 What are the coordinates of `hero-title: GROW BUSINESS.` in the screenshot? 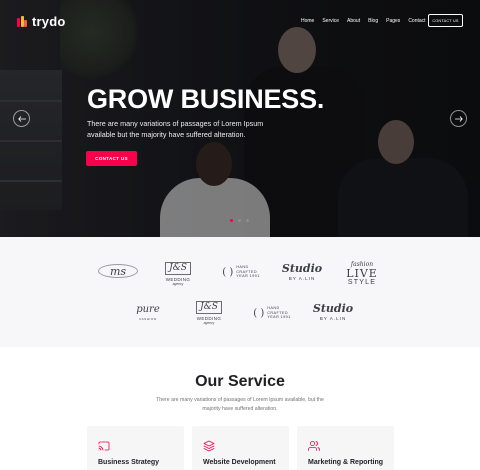 It's located at (206, 99).